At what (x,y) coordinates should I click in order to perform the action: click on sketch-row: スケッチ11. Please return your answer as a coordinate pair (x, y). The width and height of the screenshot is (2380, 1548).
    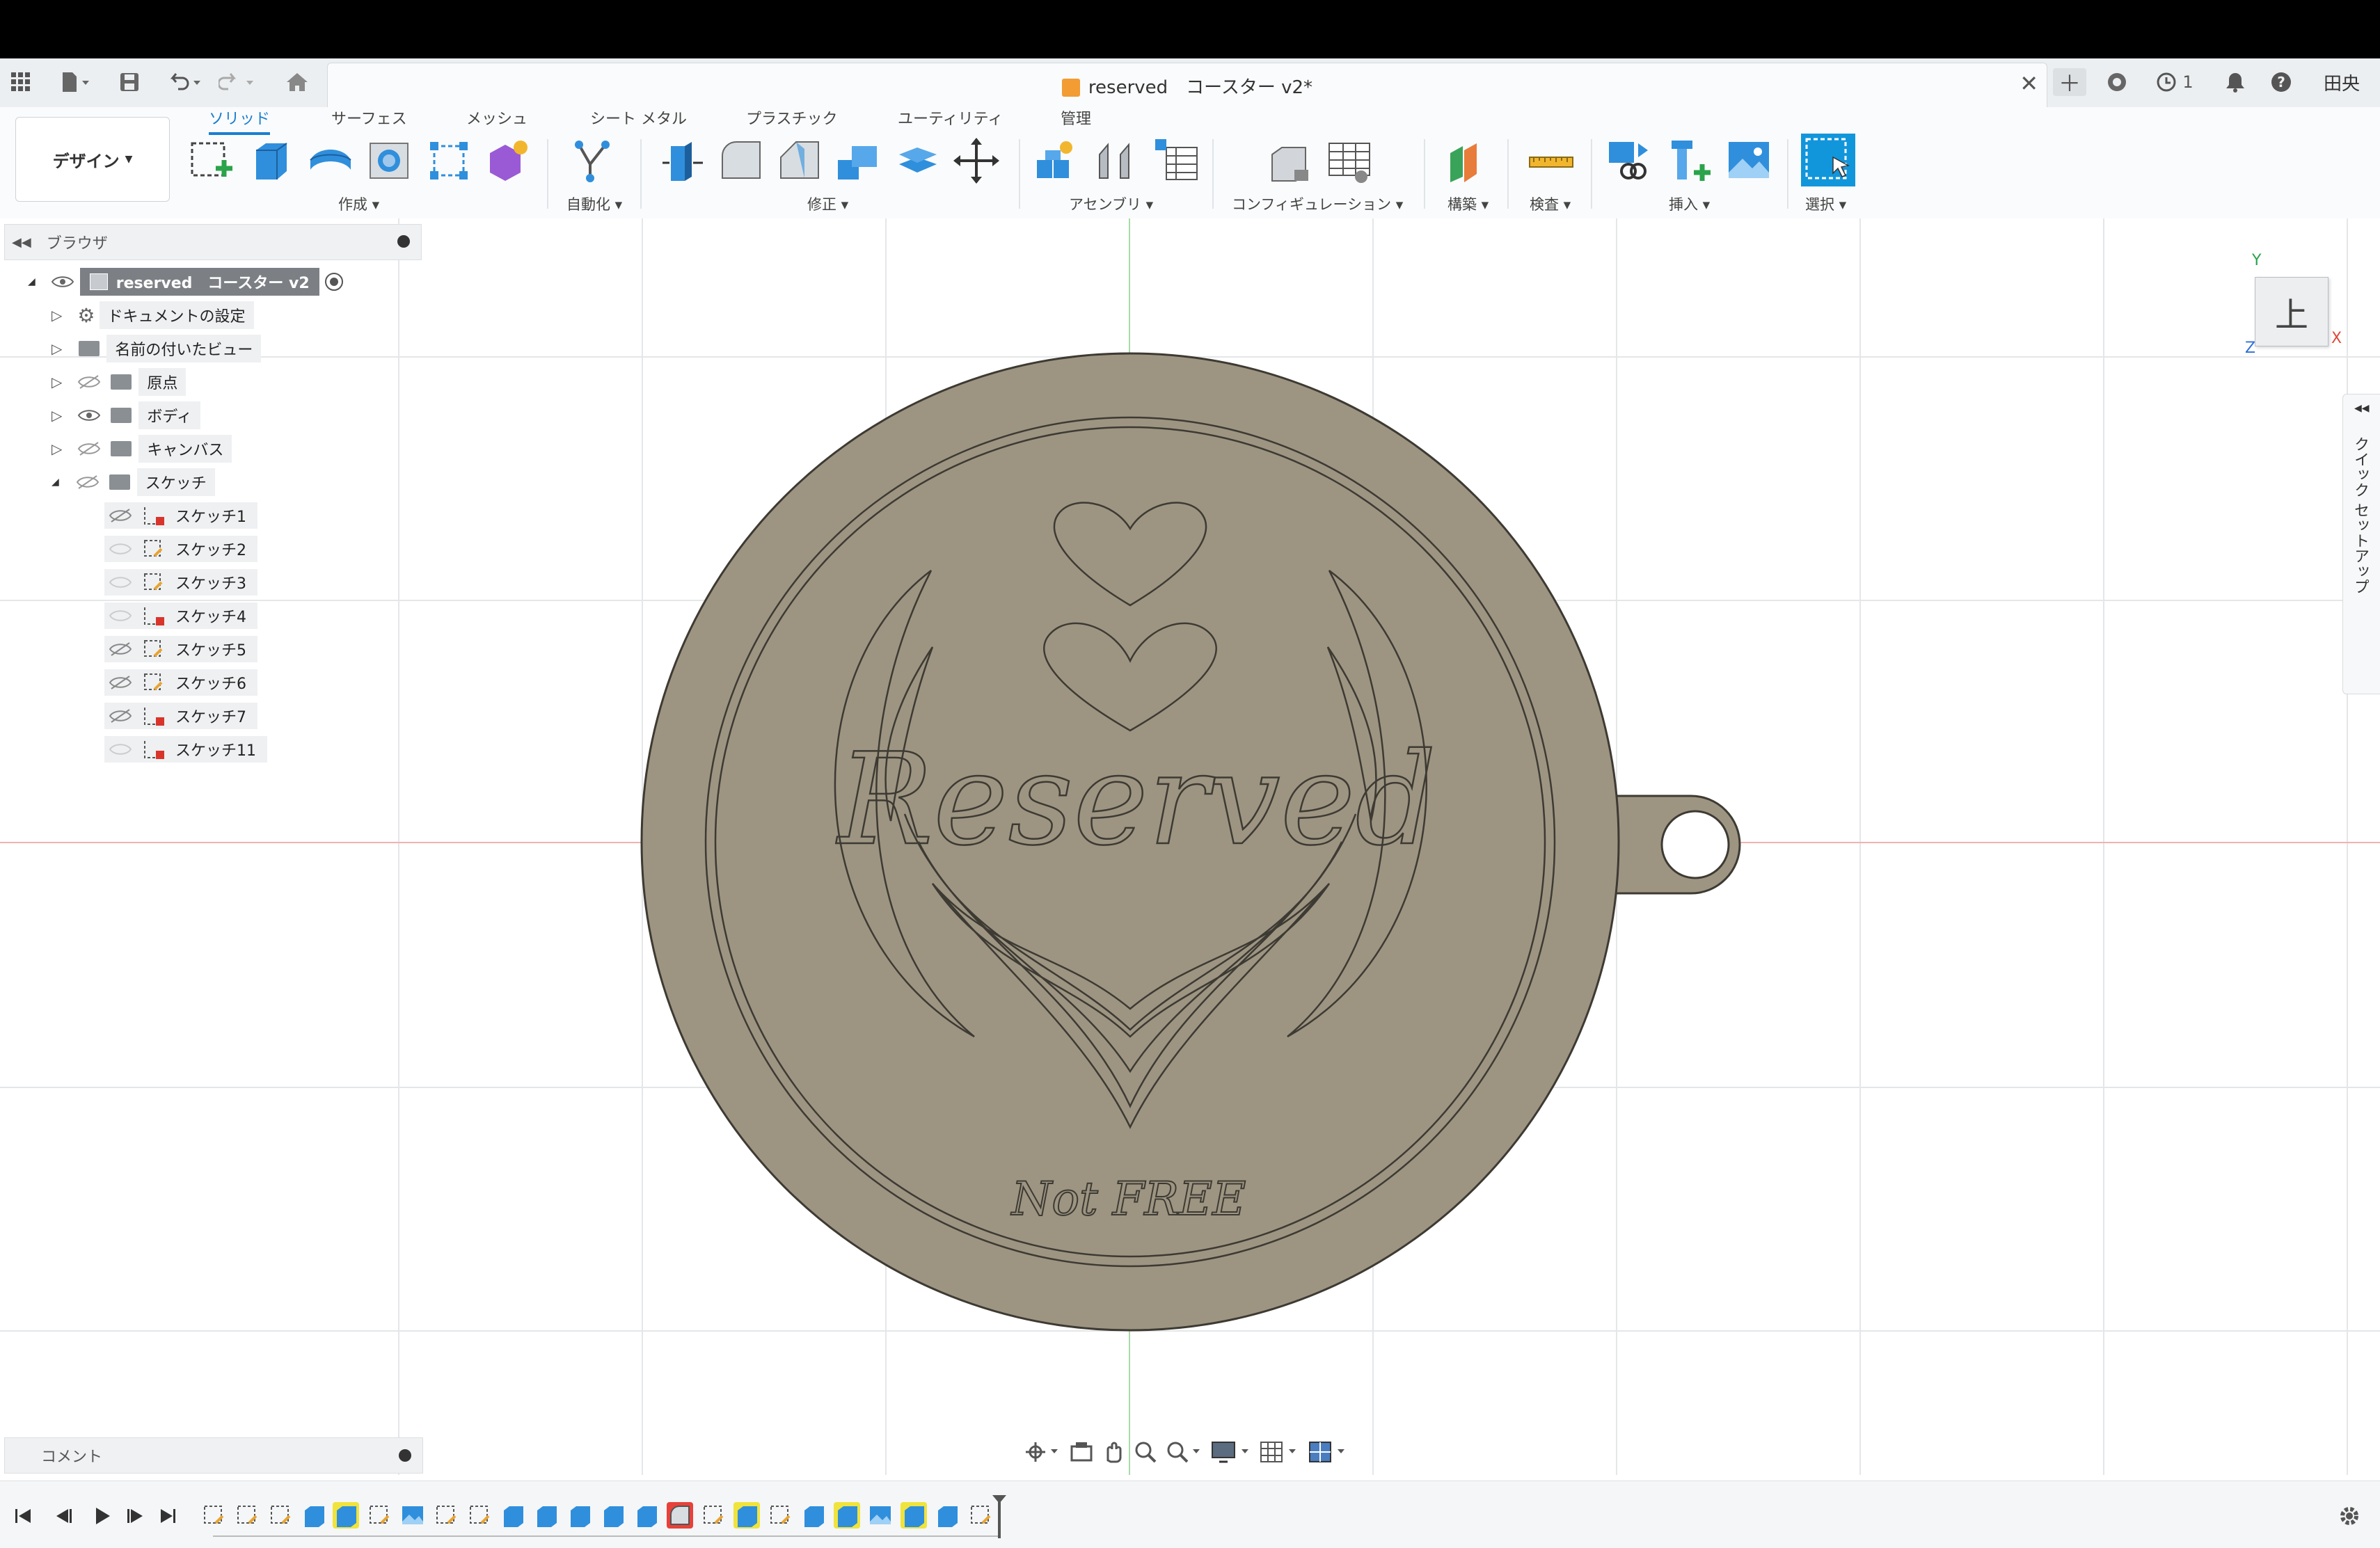
    Looking at the image, I should click on (185, 749).